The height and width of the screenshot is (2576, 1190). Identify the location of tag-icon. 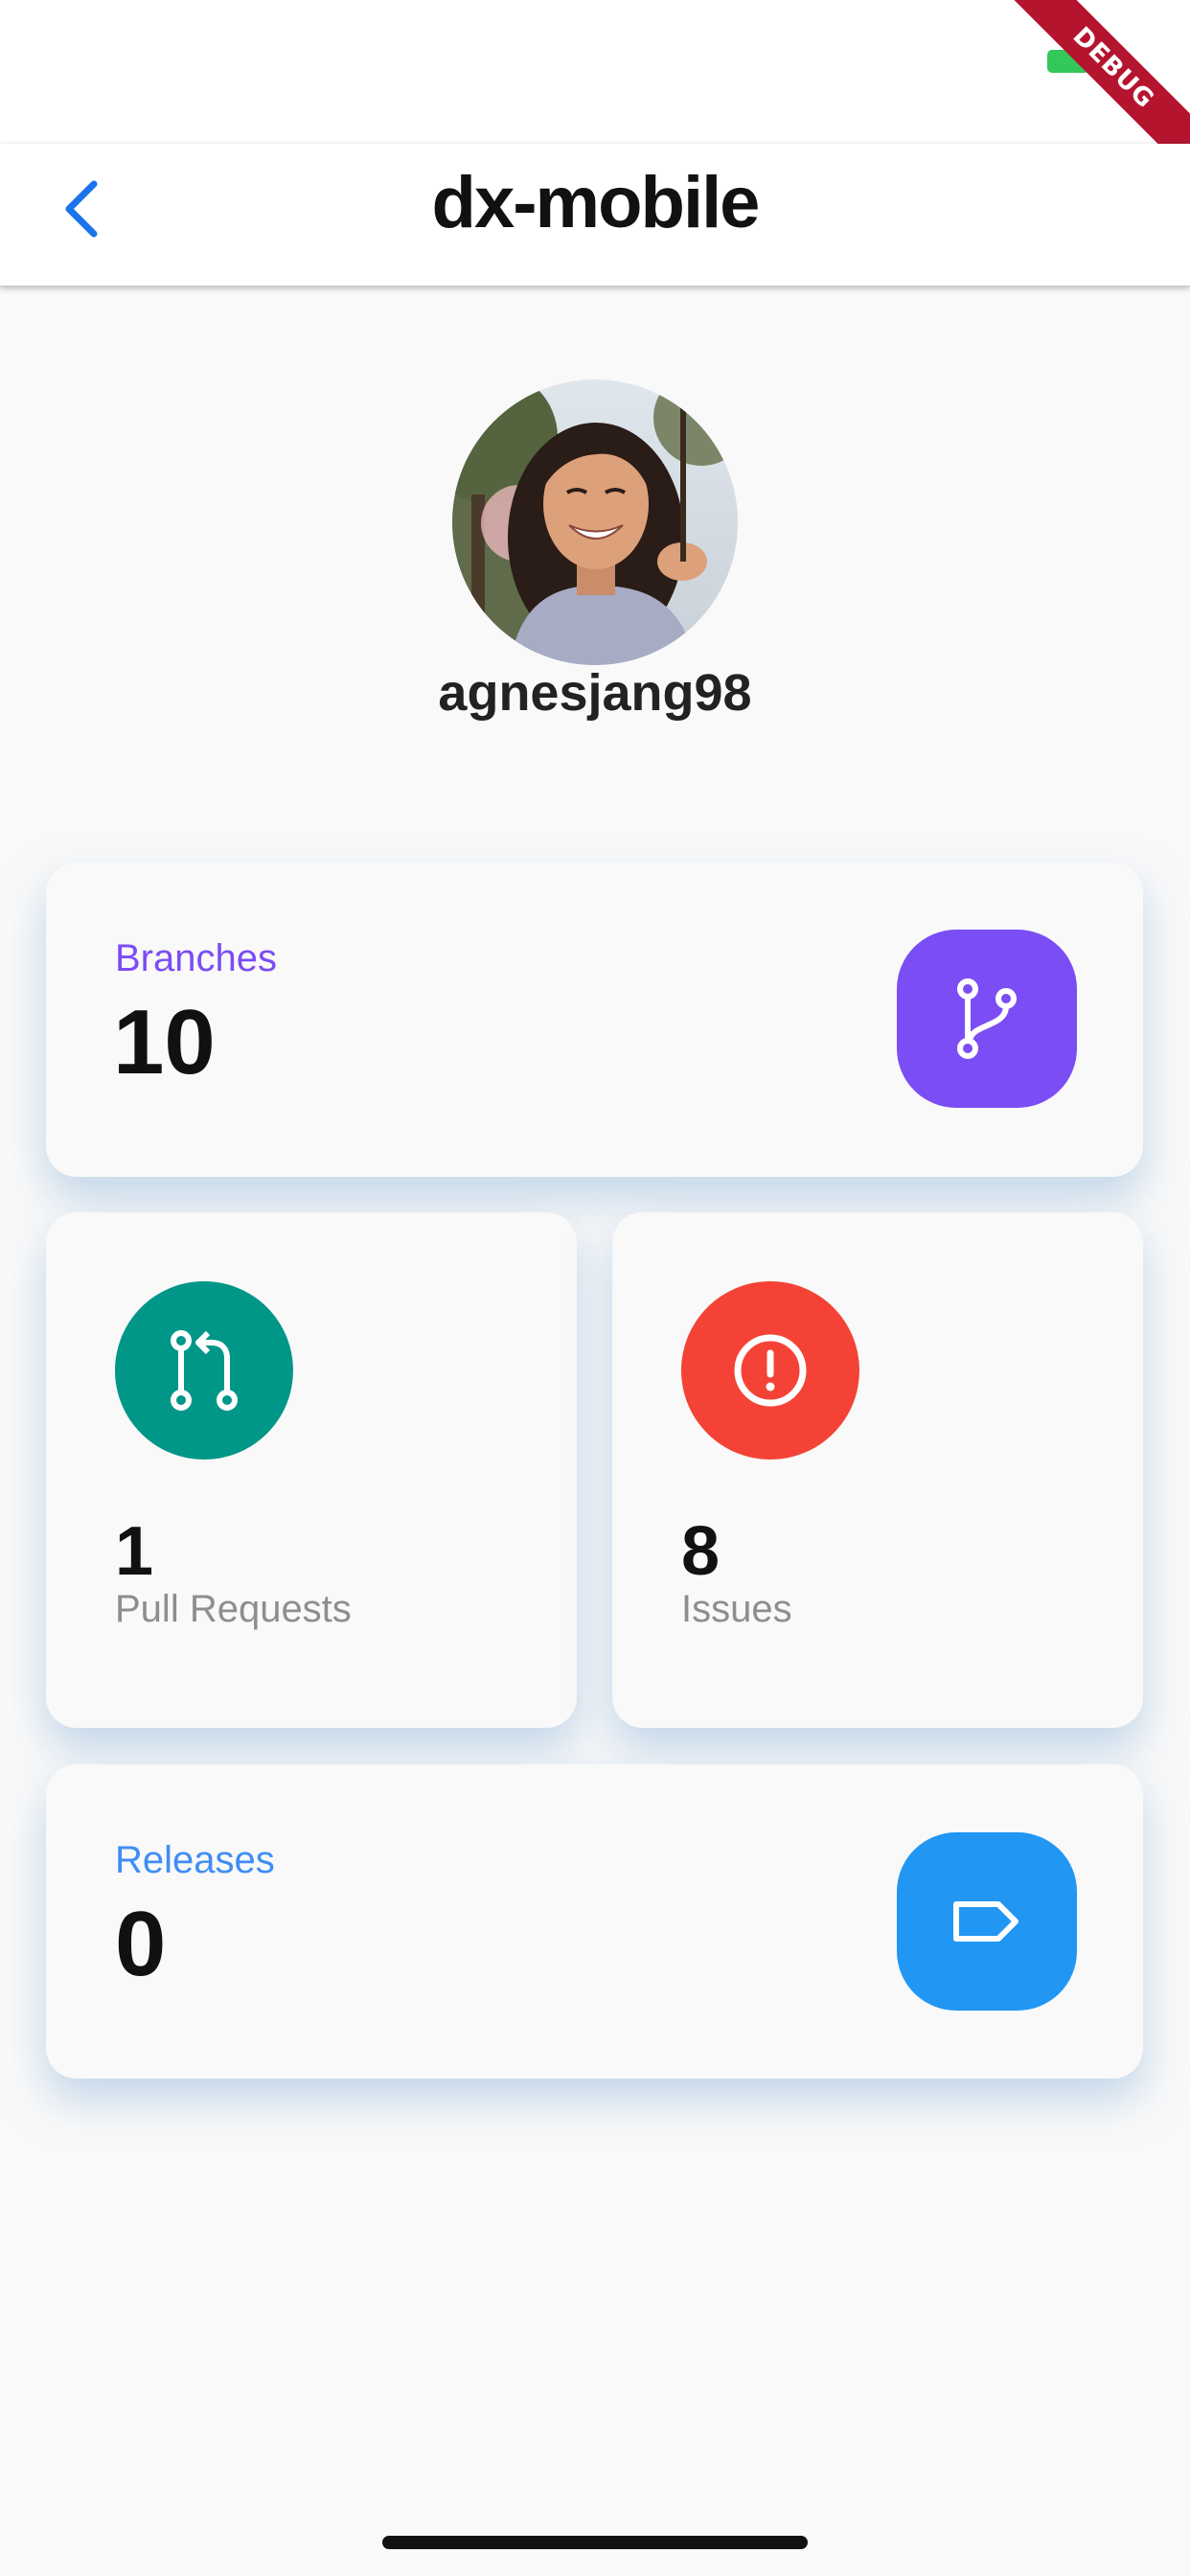
(985, 1921).